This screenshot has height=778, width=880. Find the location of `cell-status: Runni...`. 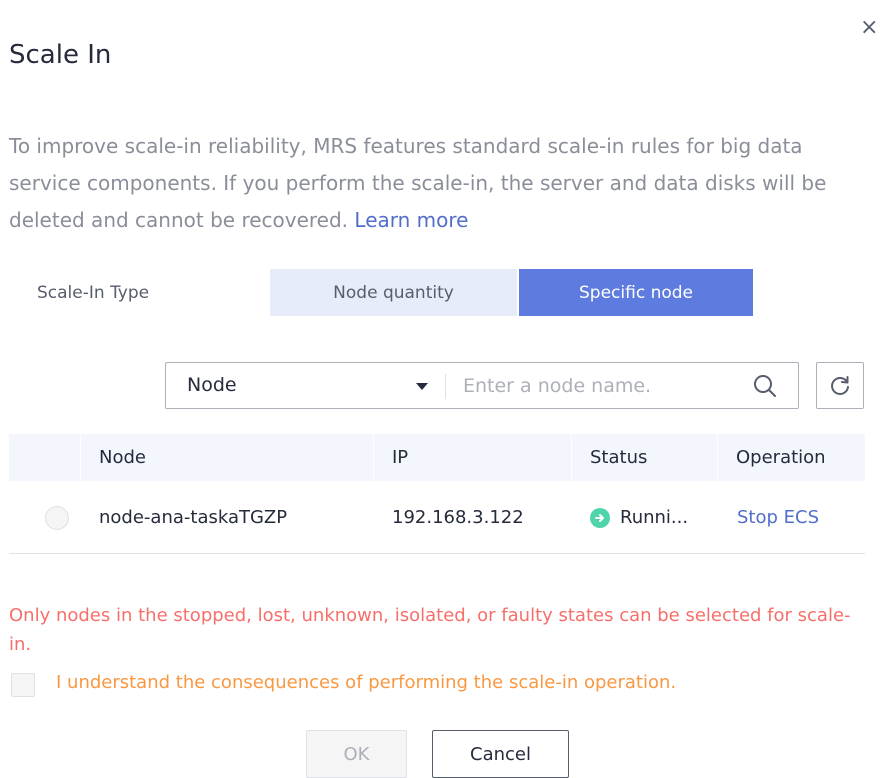

cell-status: Runni... is located at coordinates (654, 517).